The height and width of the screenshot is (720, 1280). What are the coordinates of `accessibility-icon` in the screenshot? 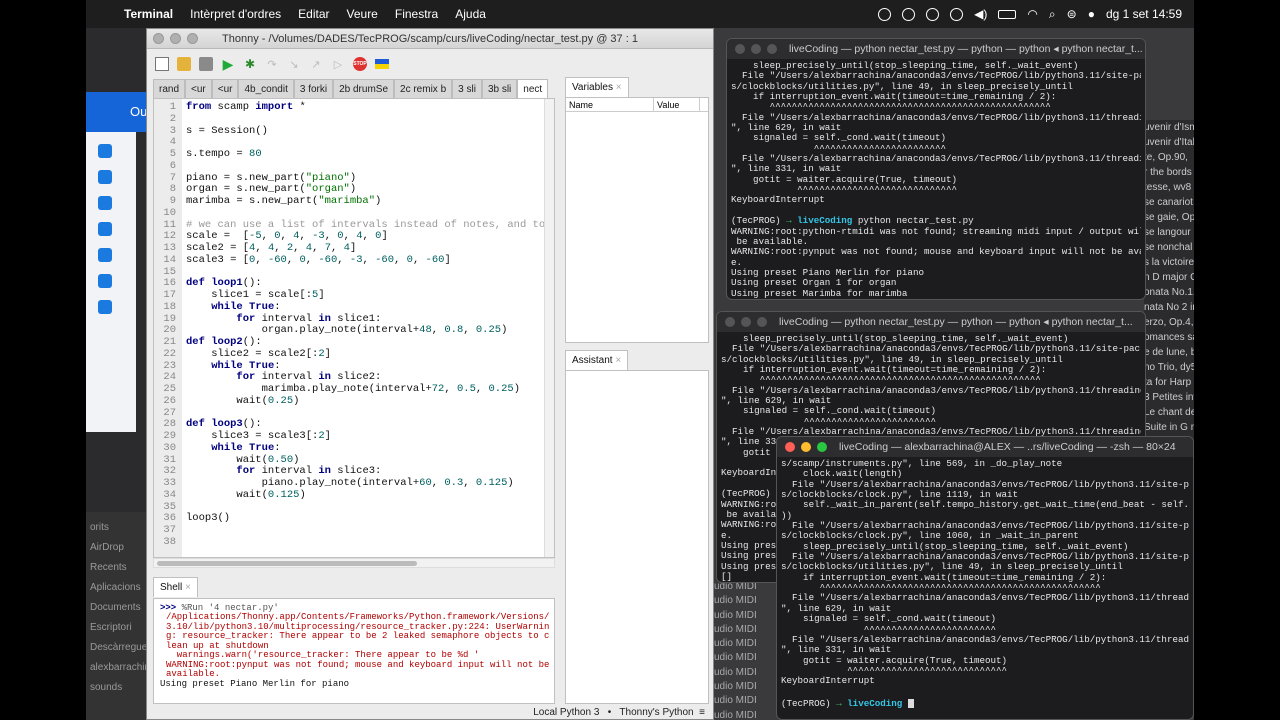 It's located at (933, 14).